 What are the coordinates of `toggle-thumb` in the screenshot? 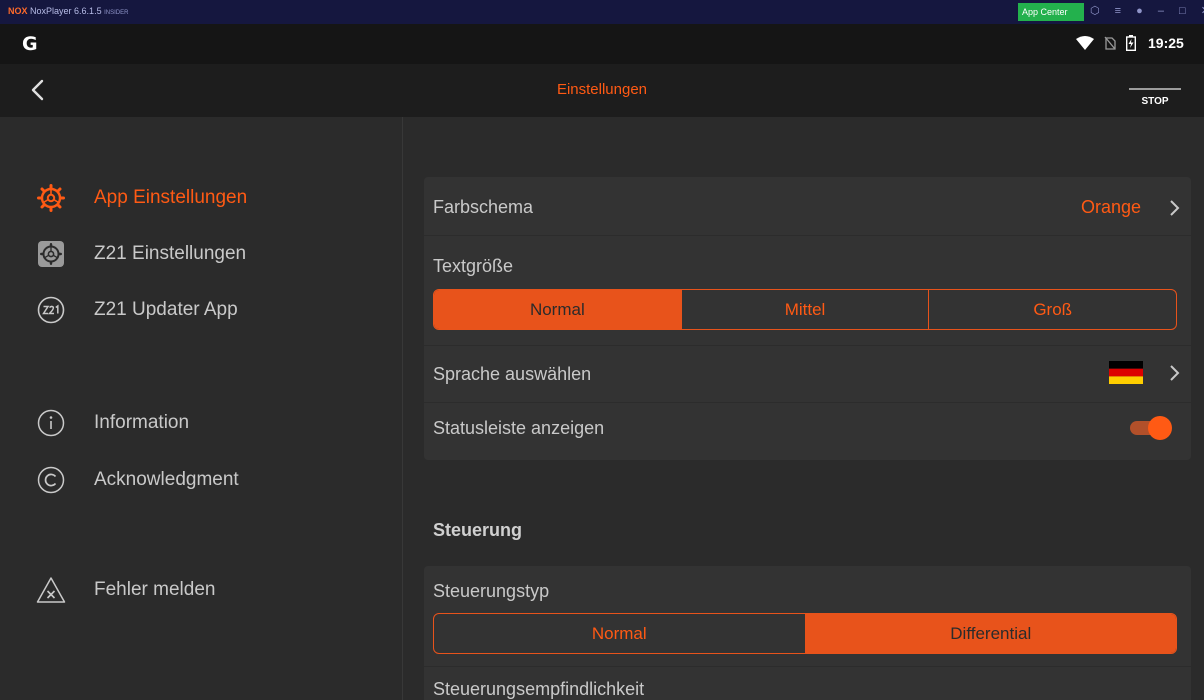 It's located at (1160, 428).